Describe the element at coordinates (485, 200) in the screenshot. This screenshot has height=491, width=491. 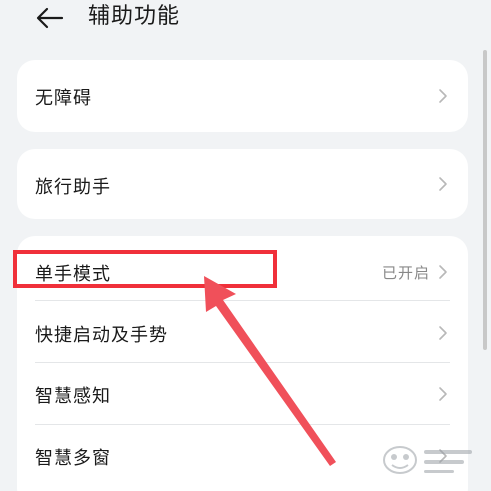
I see `scrollbar` at that location.